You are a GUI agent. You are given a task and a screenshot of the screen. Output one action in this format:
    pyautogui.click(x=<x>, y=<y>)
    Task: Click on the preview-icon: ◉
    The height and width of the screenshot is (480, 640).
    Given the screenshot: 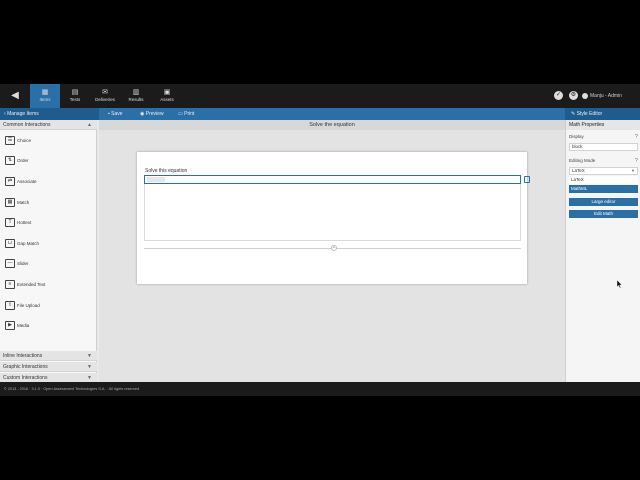 What is the action you would take?
    pyautogui.click(x=142, y=114)
    